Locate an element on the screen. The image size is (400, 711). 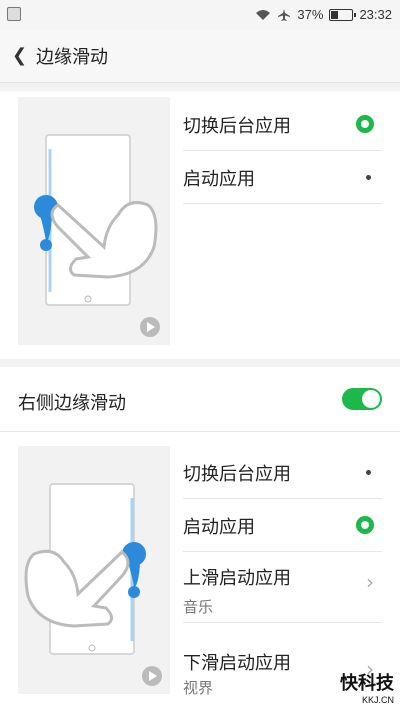
option-value: 视界 is located at coordinates (198, 688).